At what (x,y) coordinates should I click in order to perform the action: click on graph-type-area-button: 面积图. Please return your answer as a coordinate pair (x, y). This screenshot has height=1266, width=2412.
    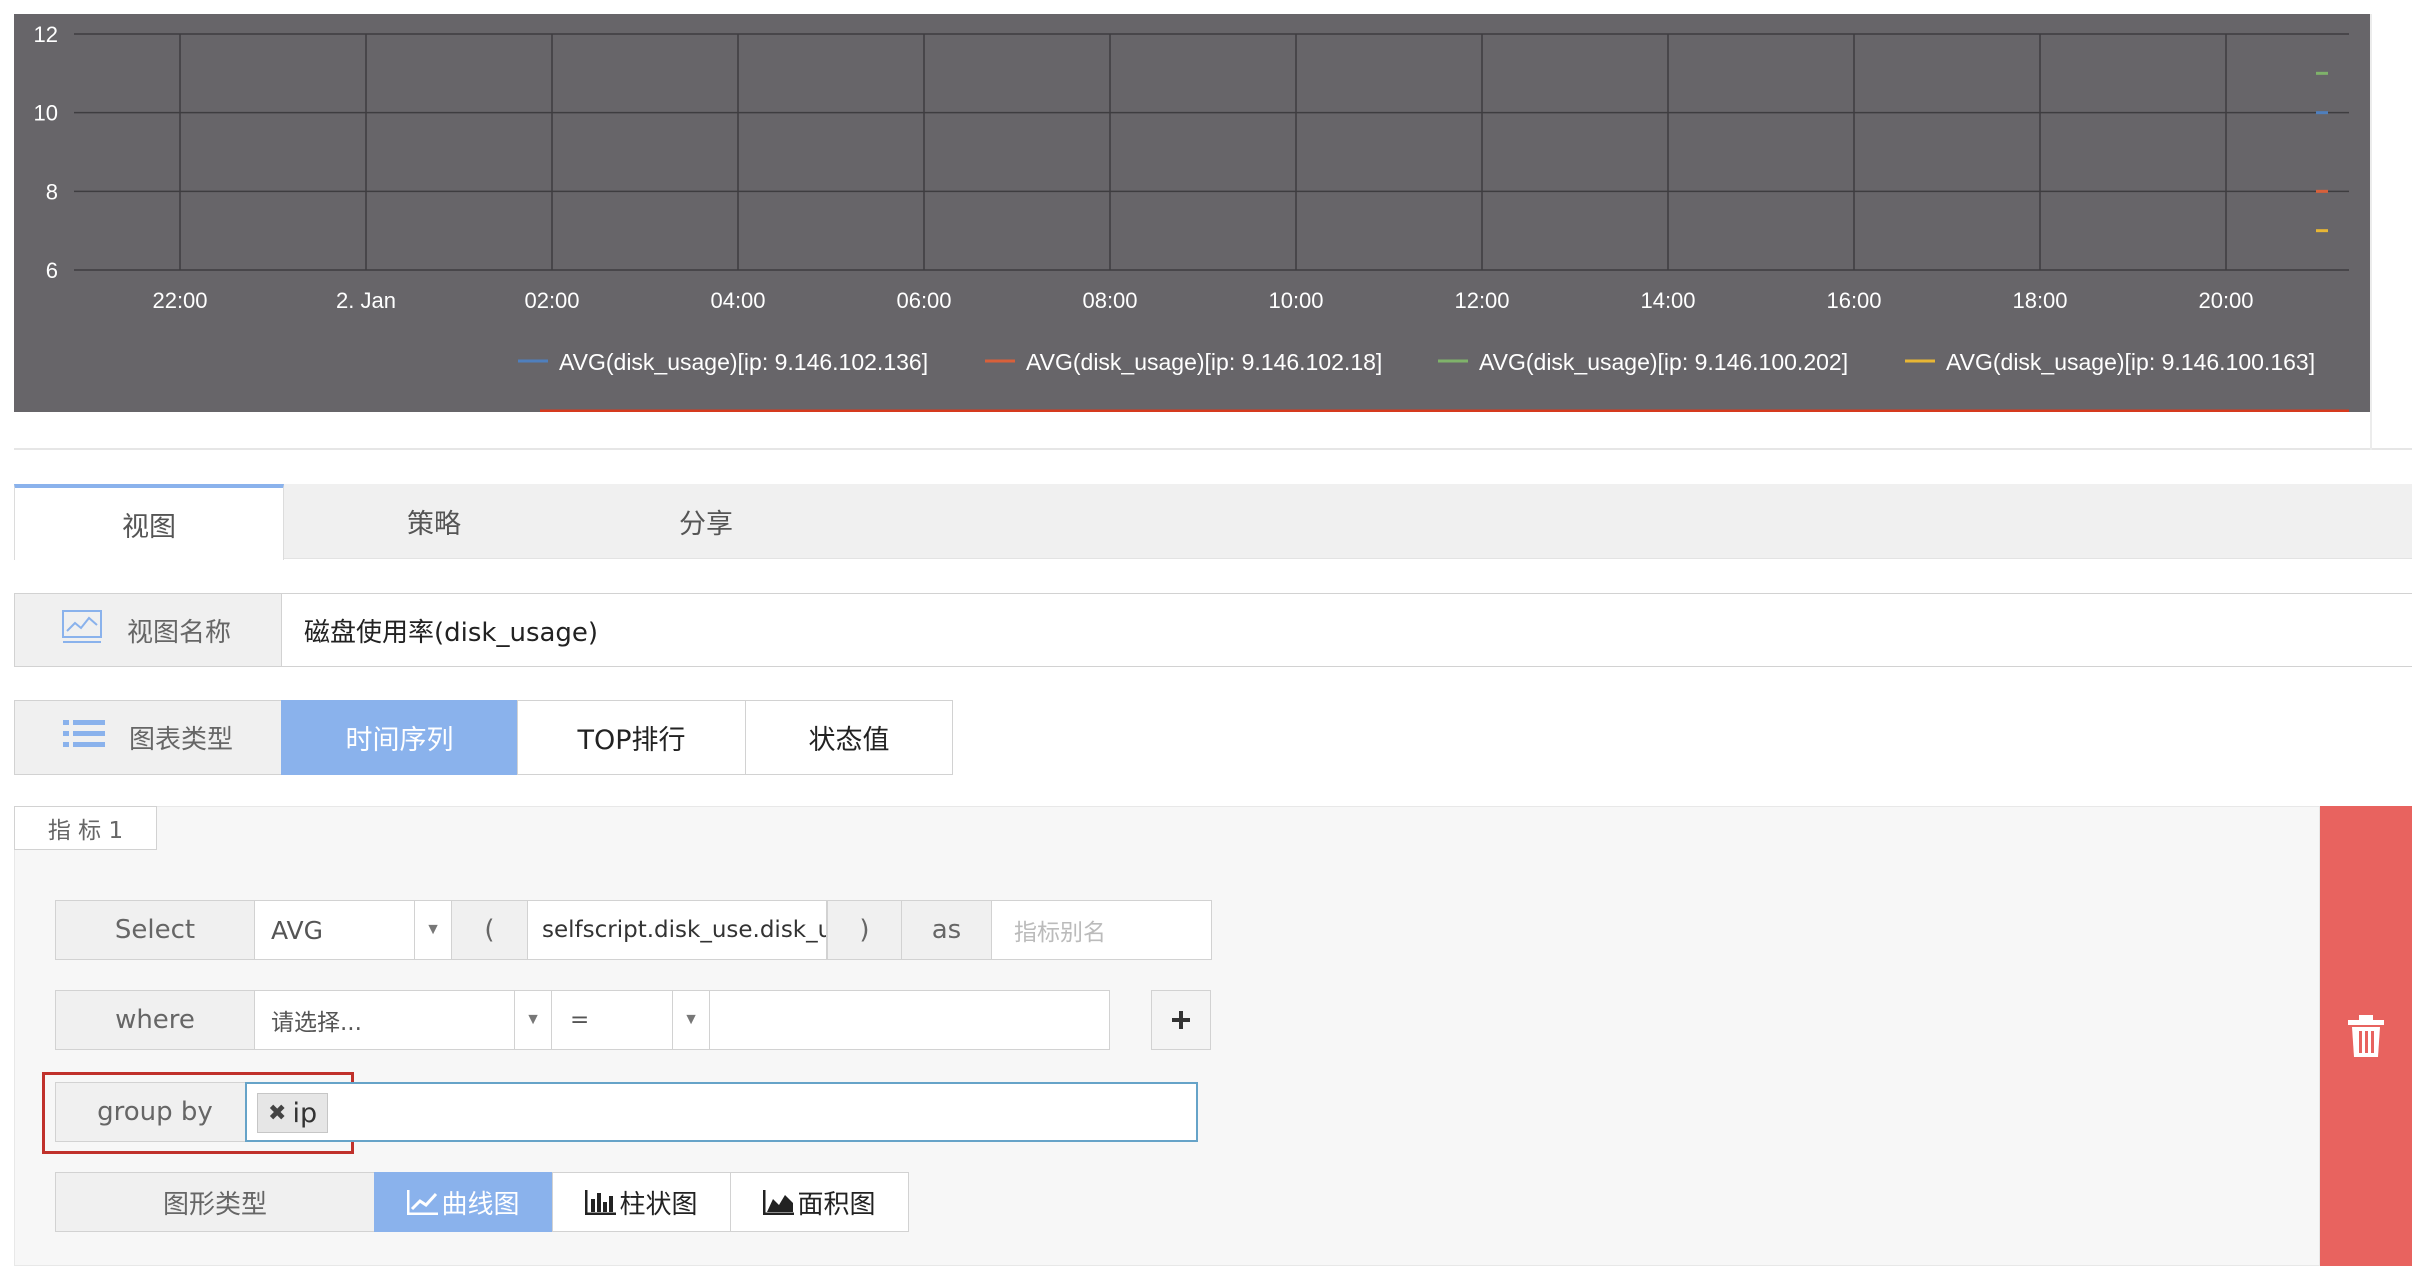
    Looking at the image, I should click on (819, 1202).